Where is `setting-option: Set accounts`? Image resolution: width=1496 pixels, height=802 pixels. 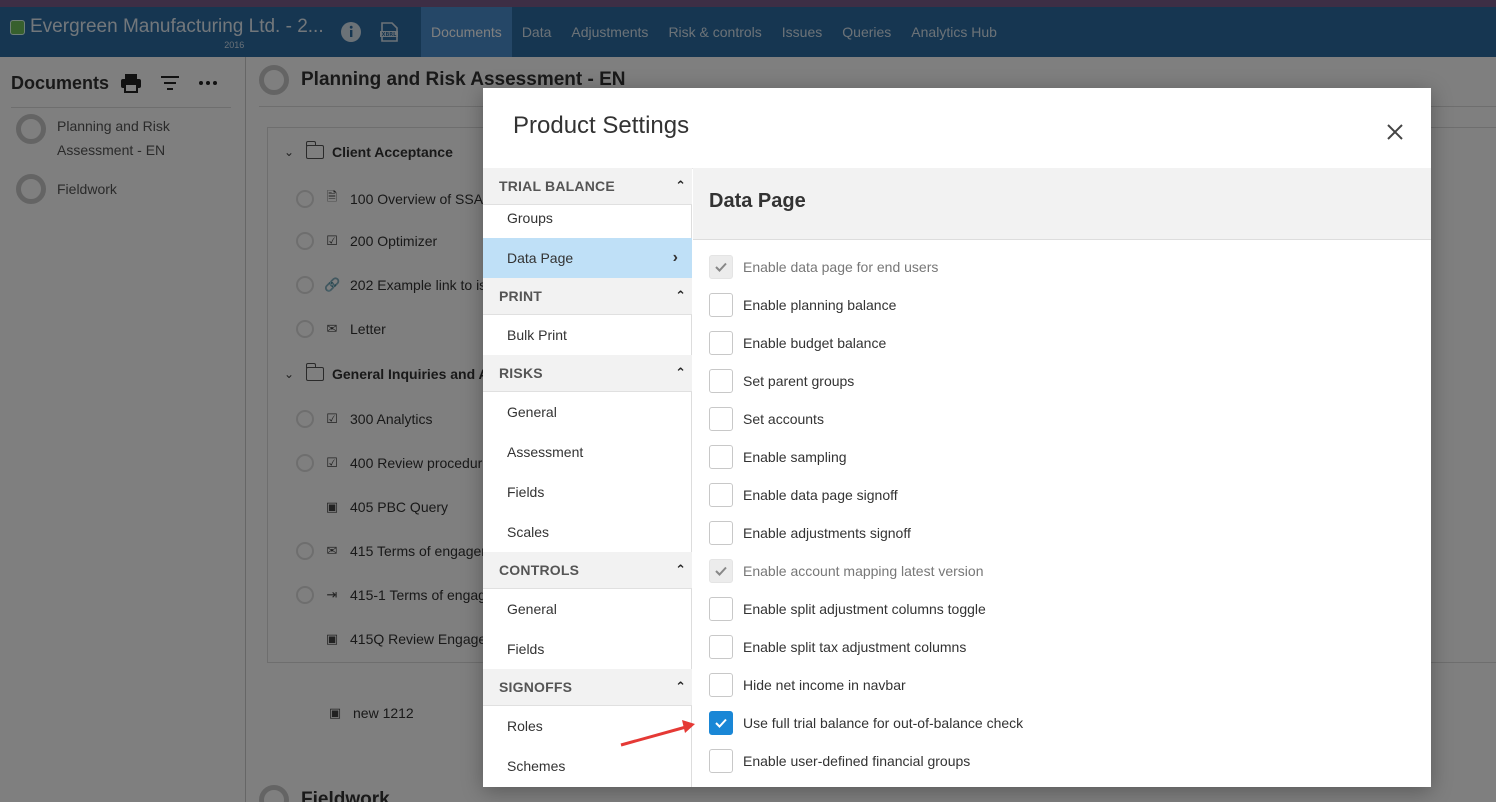
setting-option: Set accounts is located at coordinates (766, 419).